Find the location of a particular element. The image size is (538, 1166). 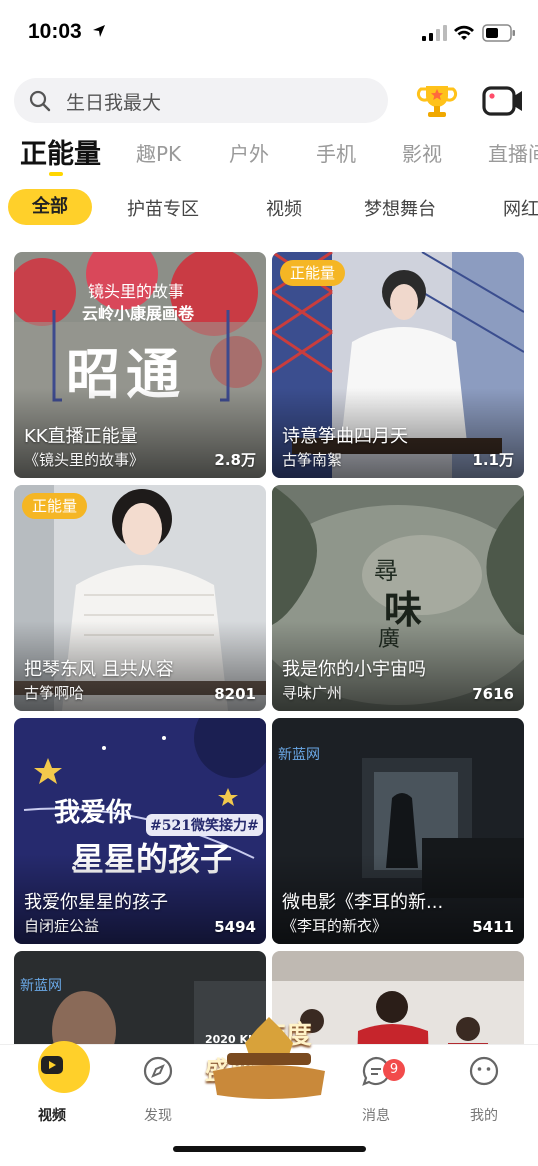

home-indicator is located at coordinates (269, 1149).